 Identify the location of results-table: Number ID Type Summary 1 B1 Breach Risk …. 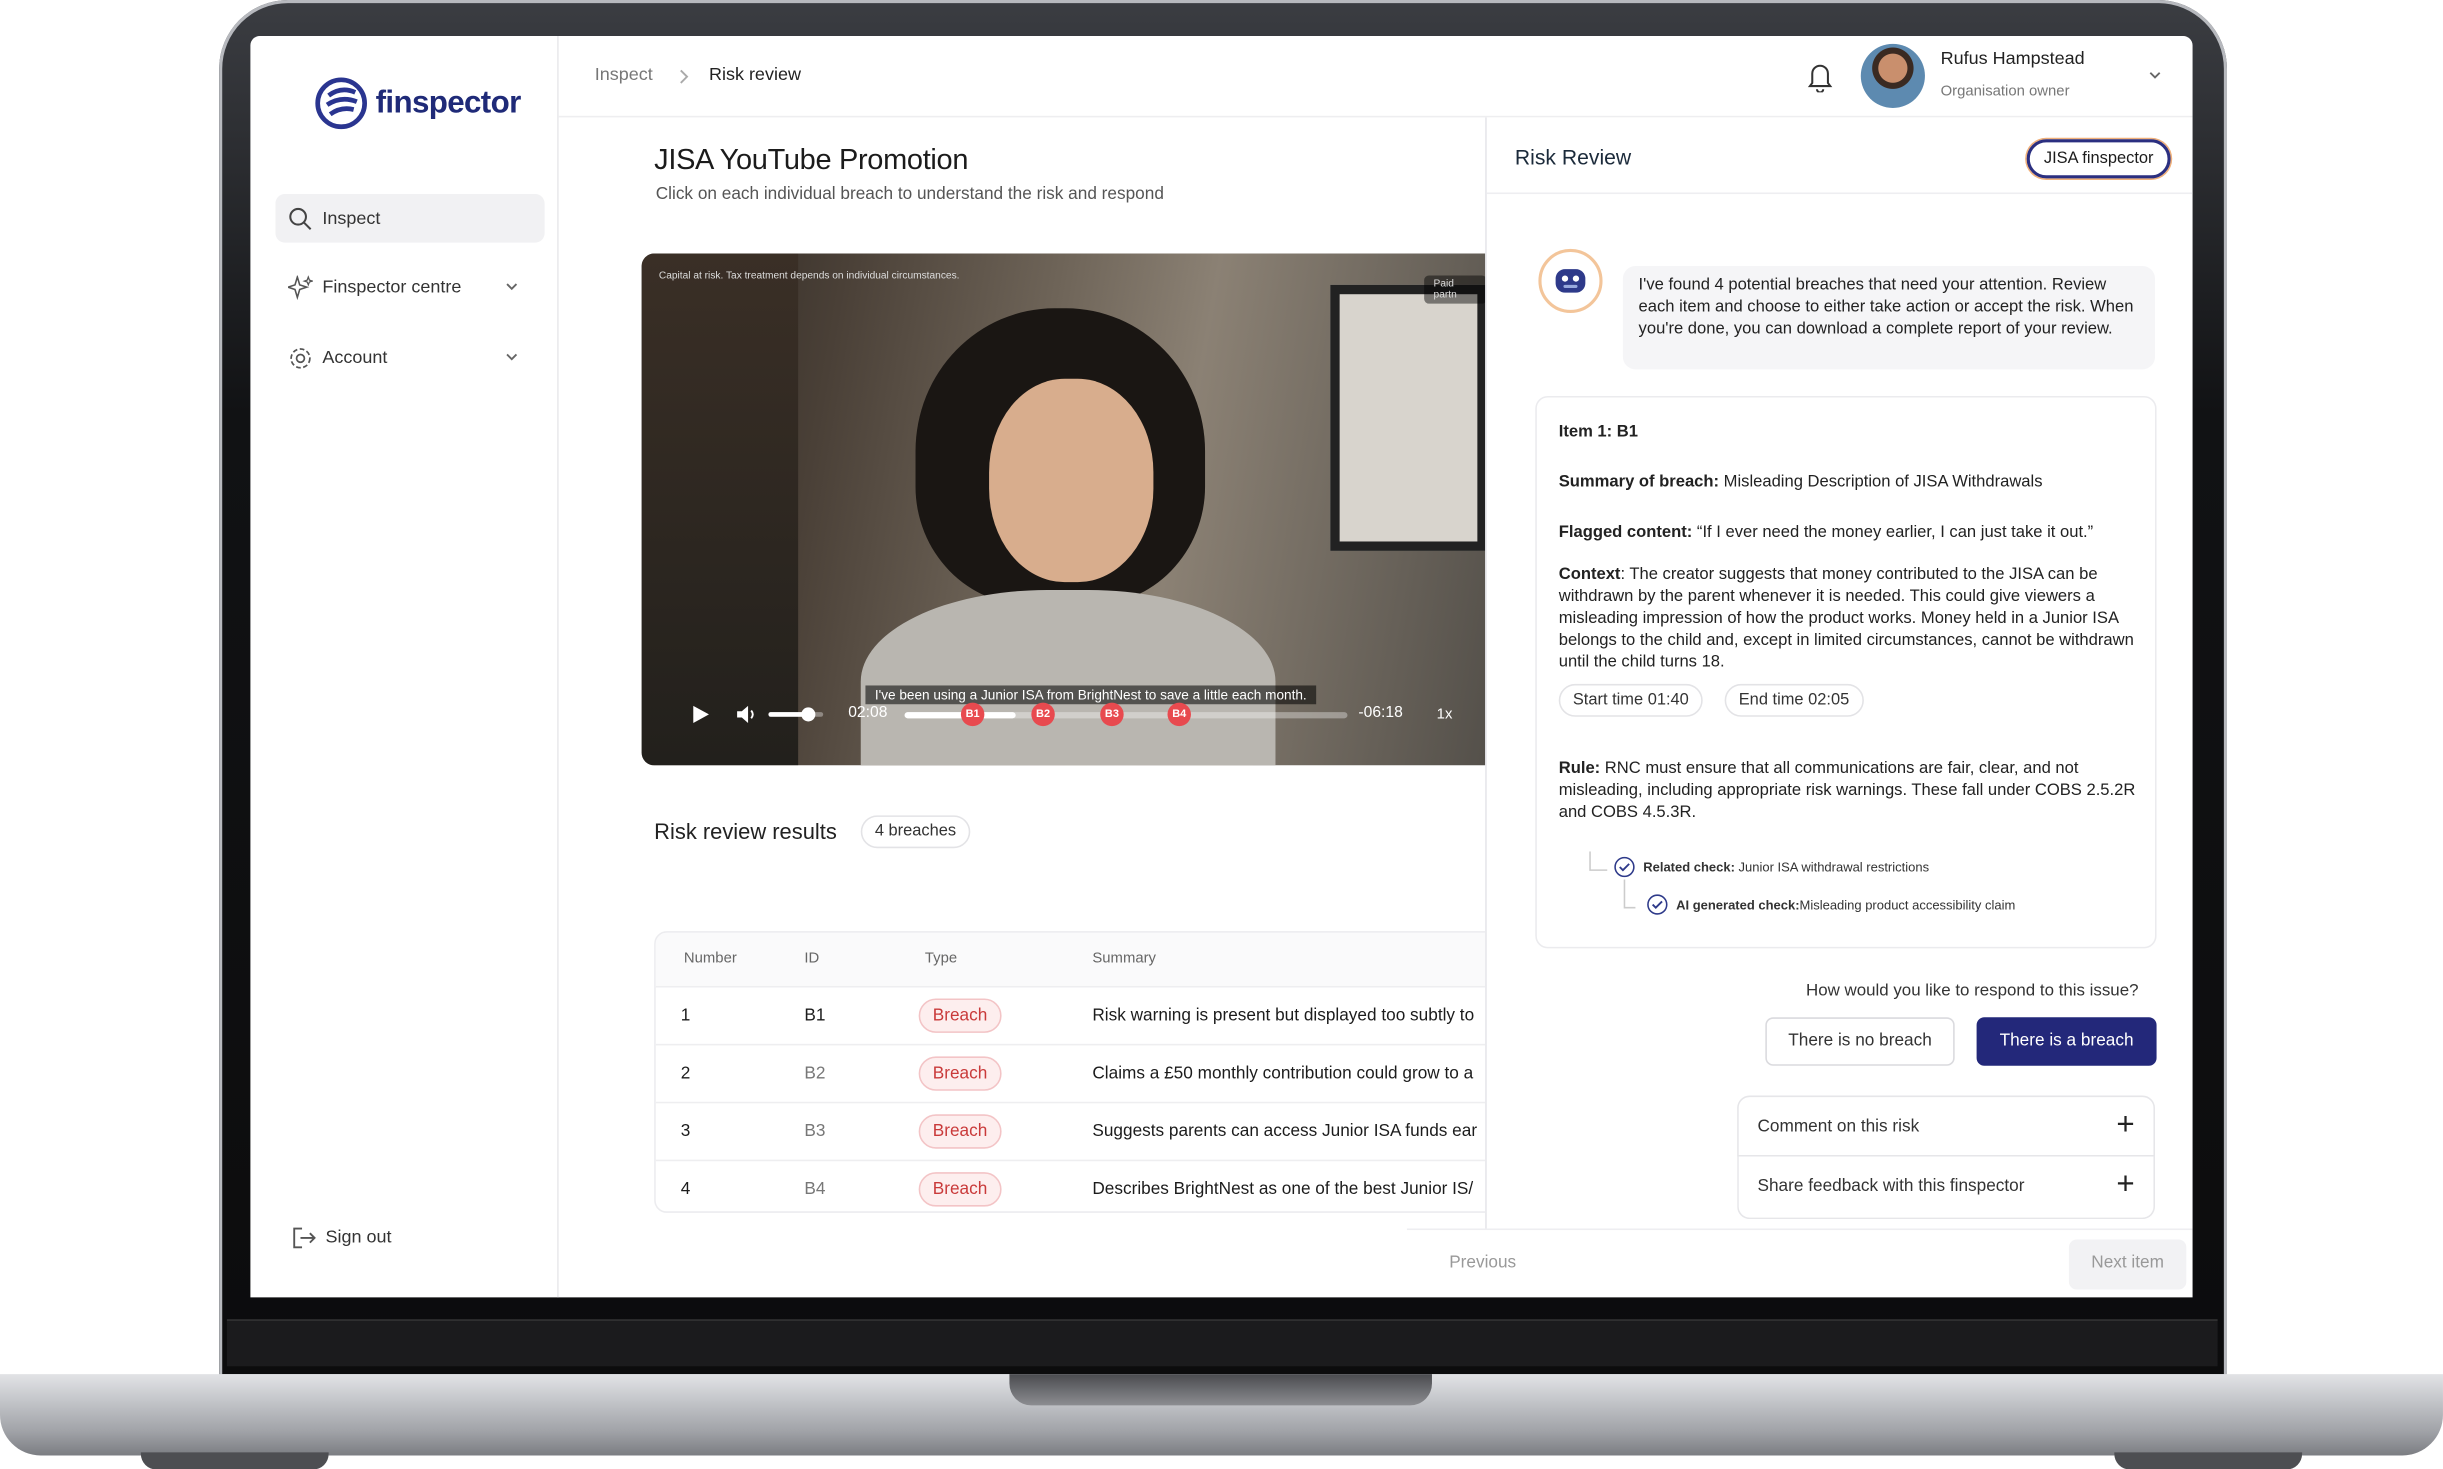
(1077, 1072).